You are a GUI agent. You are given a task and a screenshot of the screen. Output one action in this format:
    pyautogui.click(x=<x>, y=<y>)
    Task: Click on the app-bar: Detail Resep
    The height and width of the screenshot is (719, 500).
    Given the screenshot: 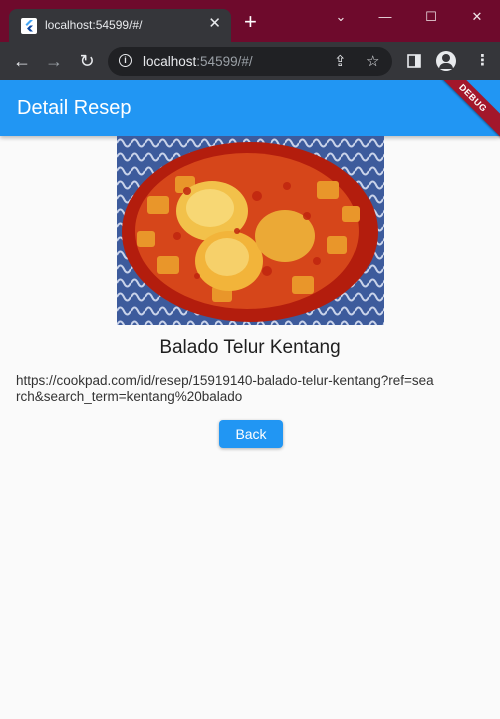 What is the action you would take?
    pyautogui.click(x=250, y=108)
    